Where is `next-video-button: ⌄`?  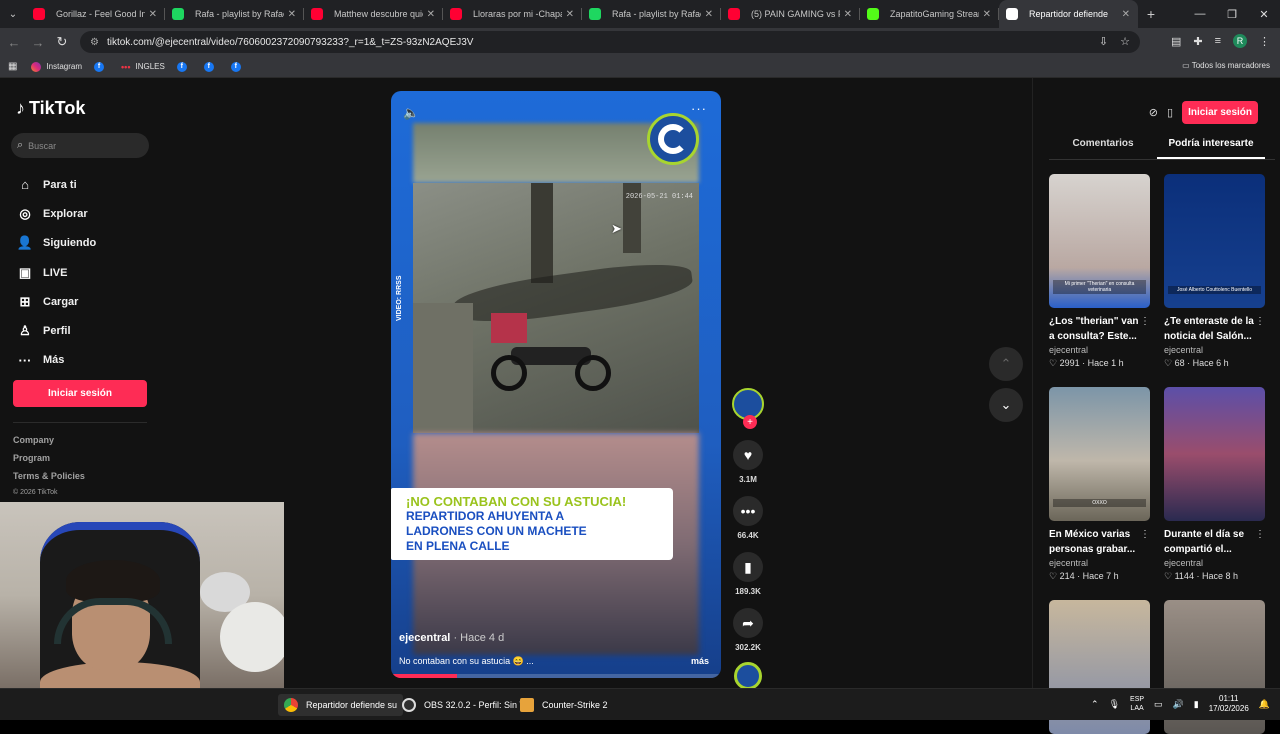 next-video-button: ⌄ is located at coordinates (1006, 405).